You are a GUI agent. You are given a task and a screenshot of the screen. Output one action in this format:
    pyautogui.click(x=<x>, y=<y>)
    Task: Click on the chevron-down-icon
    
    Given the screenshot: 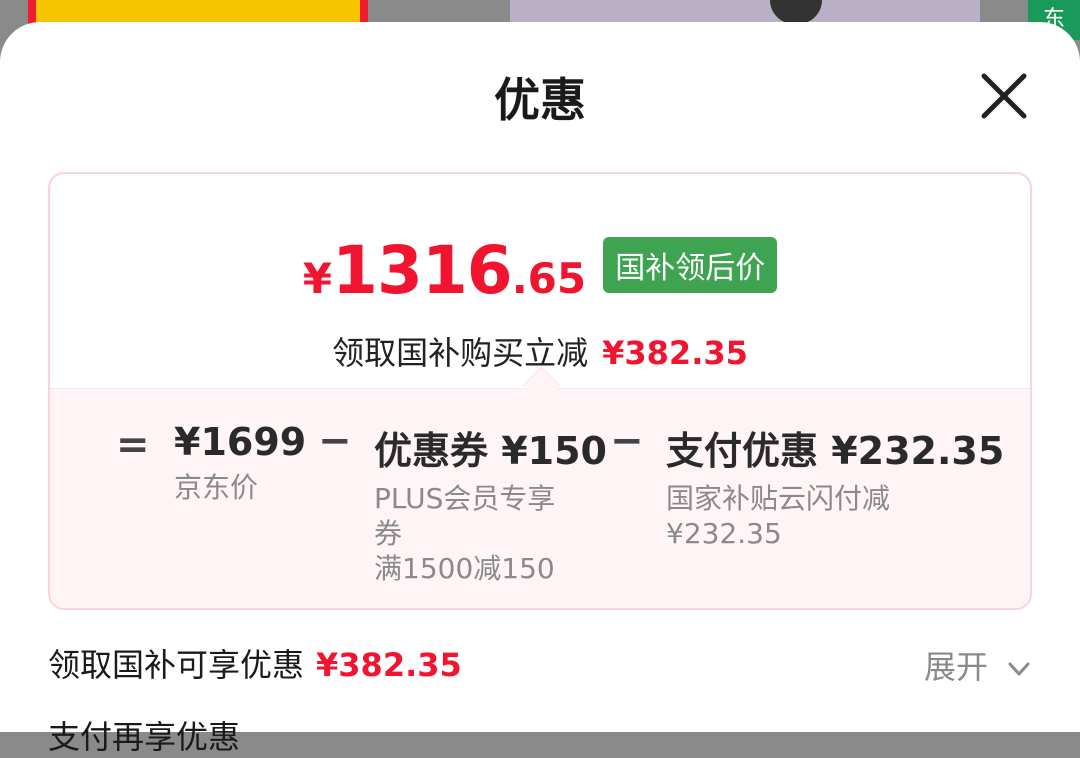 What is the action you would take?
    pyautogui.click(x=1019, y=669)
    